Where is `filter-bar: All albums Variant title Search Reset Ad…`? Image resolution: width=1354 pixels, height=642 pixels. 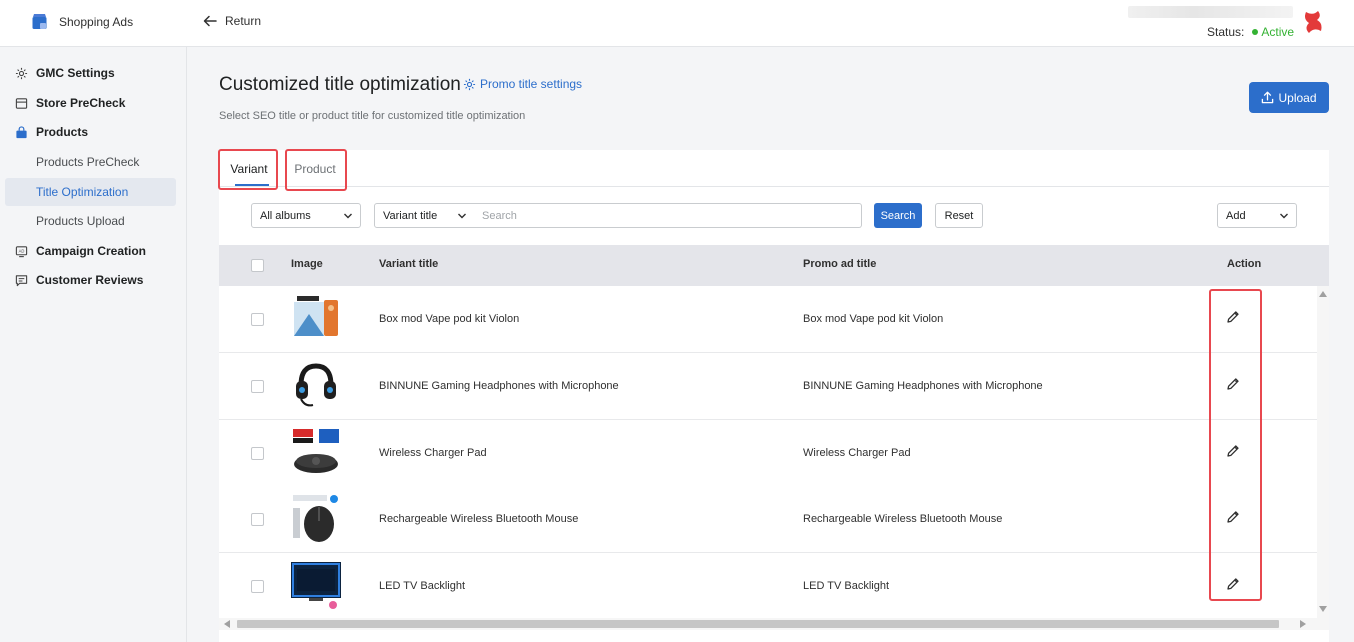
filter-bar: All albums Variant title Search Reset Ad… is located at coordinates (774, 216).